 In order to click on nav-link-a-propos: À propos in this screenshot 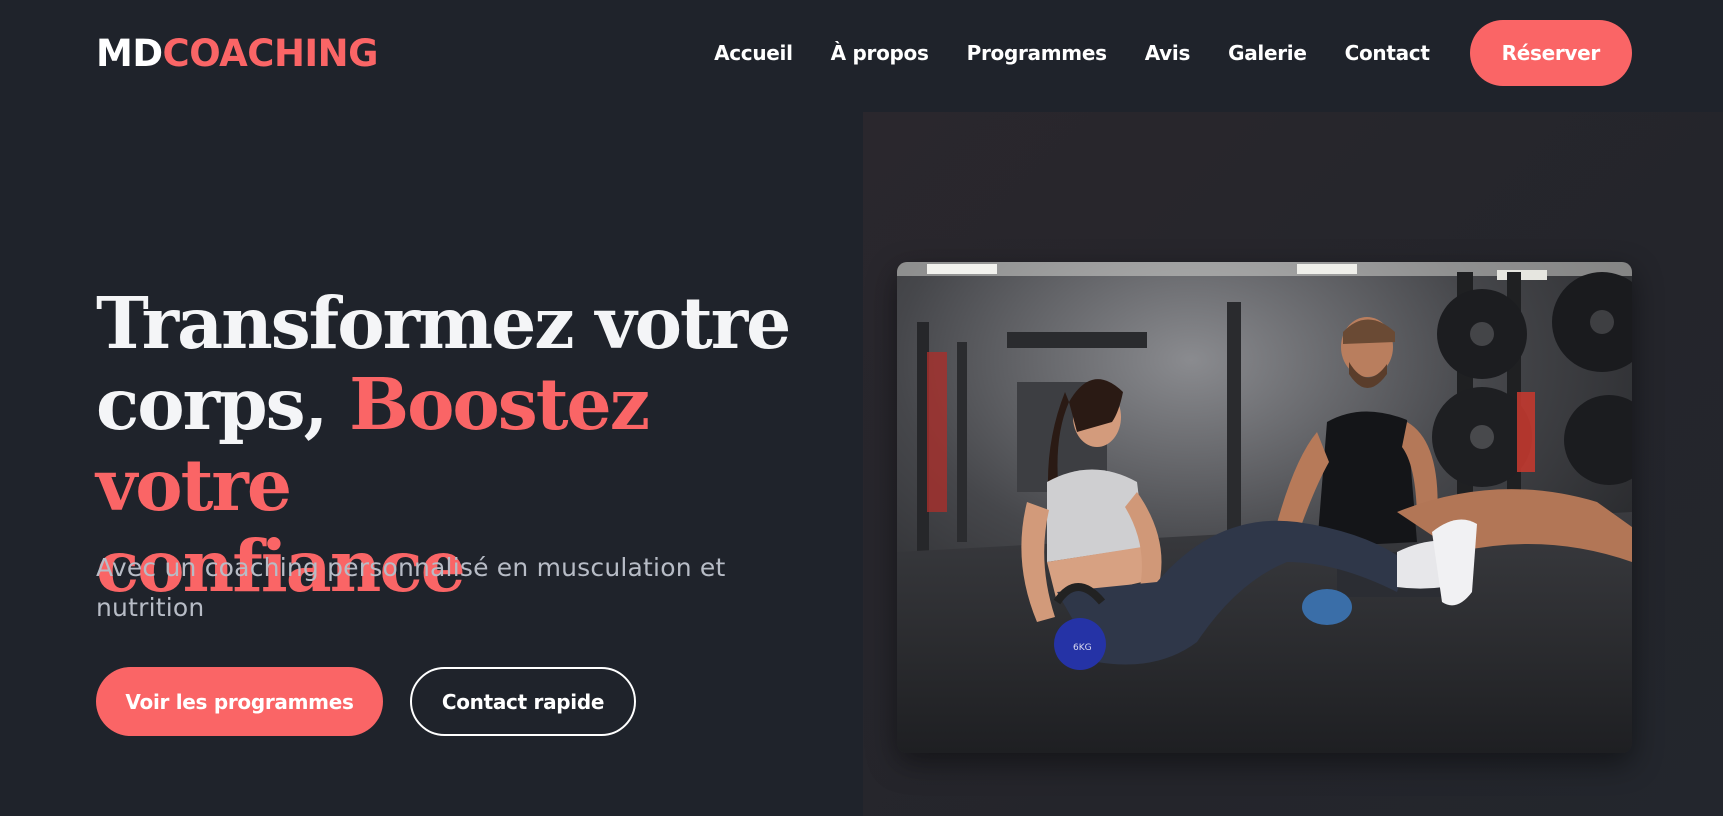, I will do `click(880, 53)`.